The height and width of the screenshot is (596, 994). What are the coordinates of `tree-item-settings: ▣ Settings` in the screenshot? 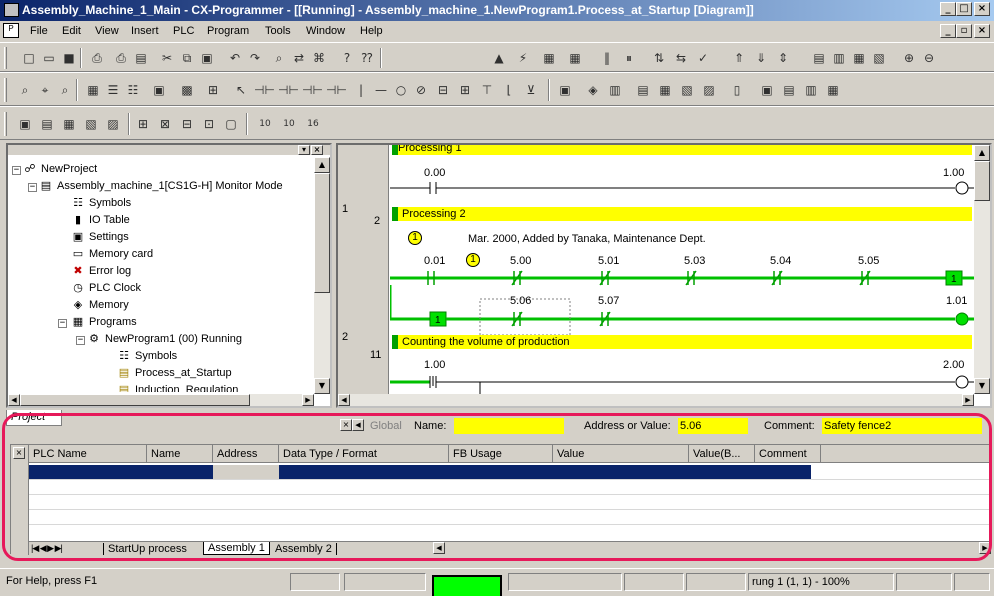 It's located at (99, 237).